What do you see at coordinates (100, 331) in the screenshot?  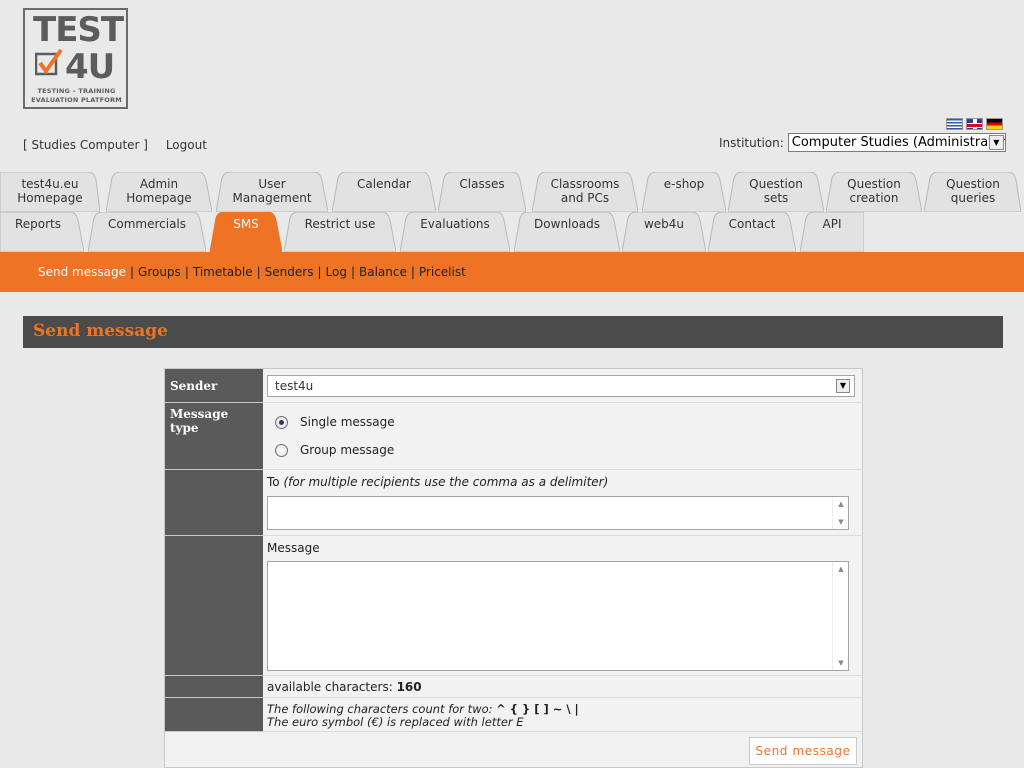 I see `page-title: Send message` at bounding box center [100, 331].